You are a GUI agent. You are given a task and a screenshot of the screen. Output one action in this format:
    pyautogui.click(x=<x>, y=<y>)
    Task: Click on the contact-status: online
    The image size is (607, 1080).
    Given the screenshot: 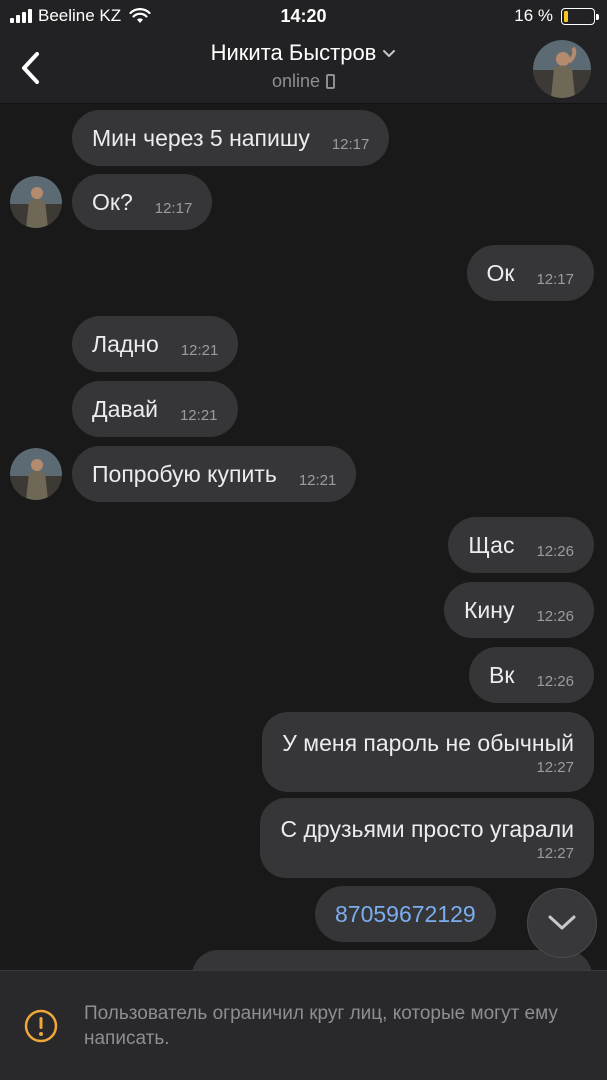 What is the action you would take?
    pyautogui.click(x=303, y=81)
    